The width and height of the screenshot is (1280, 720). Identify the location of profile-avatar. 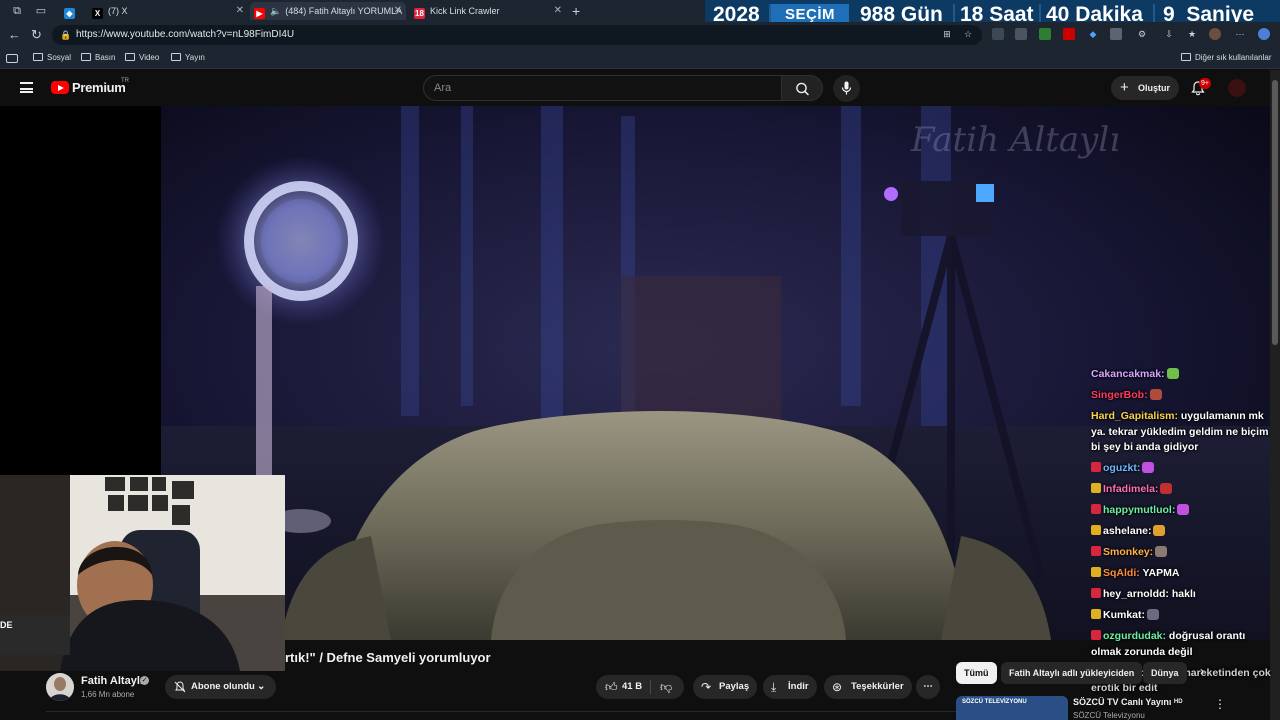
(1215, 34).